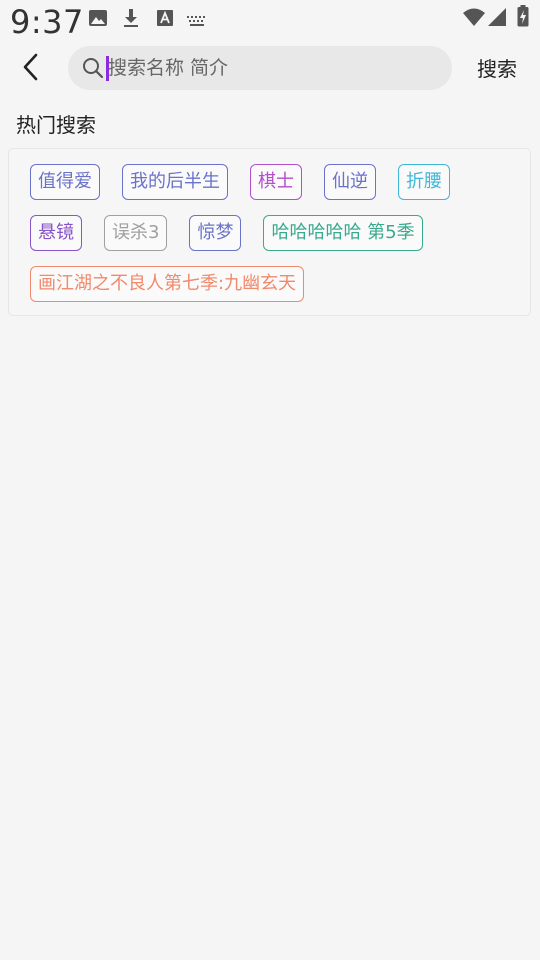  What do you see at coordinates (273, 68) in the screenshot?
I see `search-input` at bounding box center [273, 68].